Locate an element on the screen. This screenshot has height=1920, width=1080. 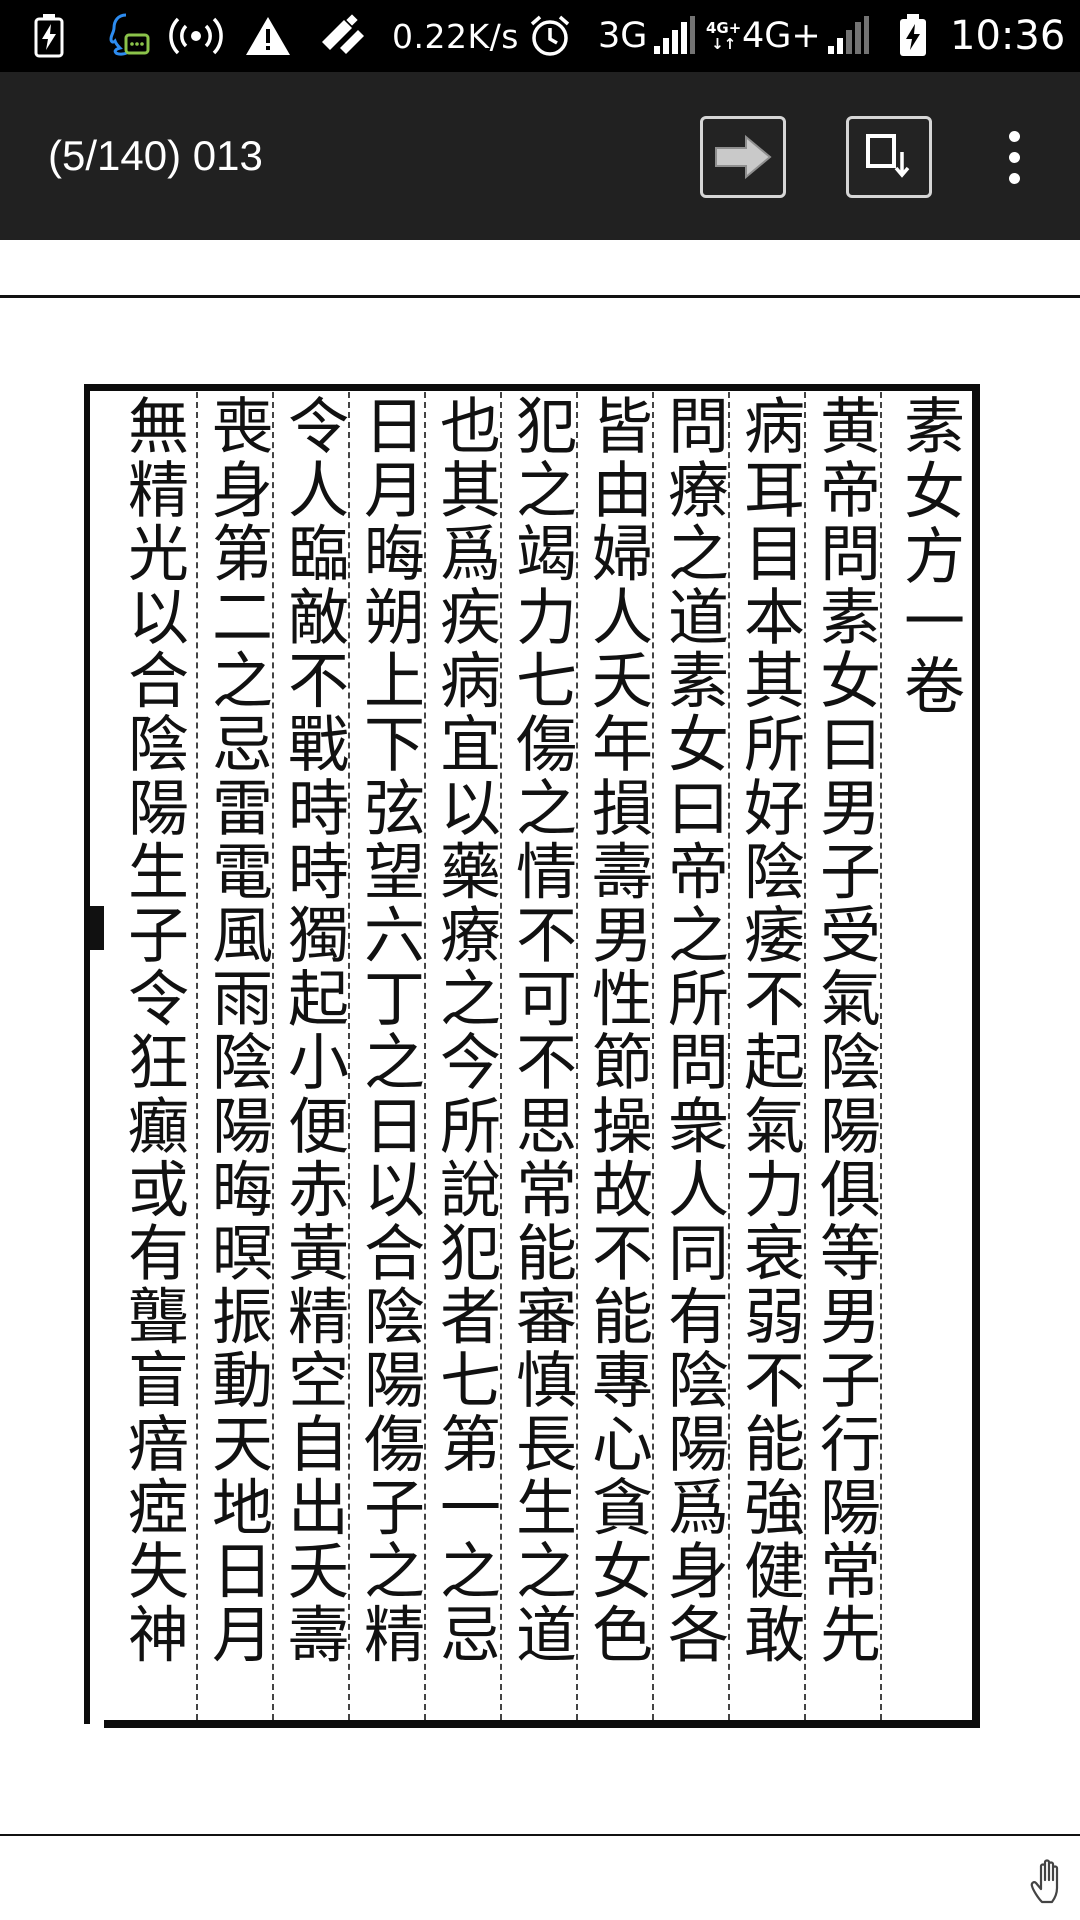
text-column: 黄帝問素女曰男子受氣陰陽俱等男子行陽常先 is located at coordinates (844, 1030).